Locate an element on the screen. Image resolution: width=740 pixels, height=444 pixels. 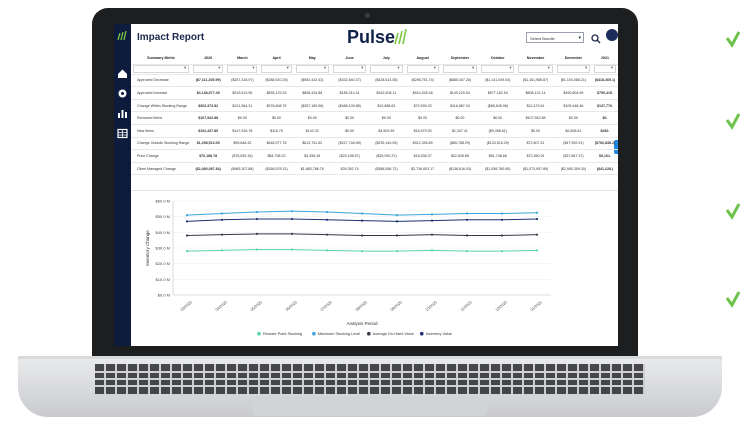
home-icon is located at coordinates (122, 73).